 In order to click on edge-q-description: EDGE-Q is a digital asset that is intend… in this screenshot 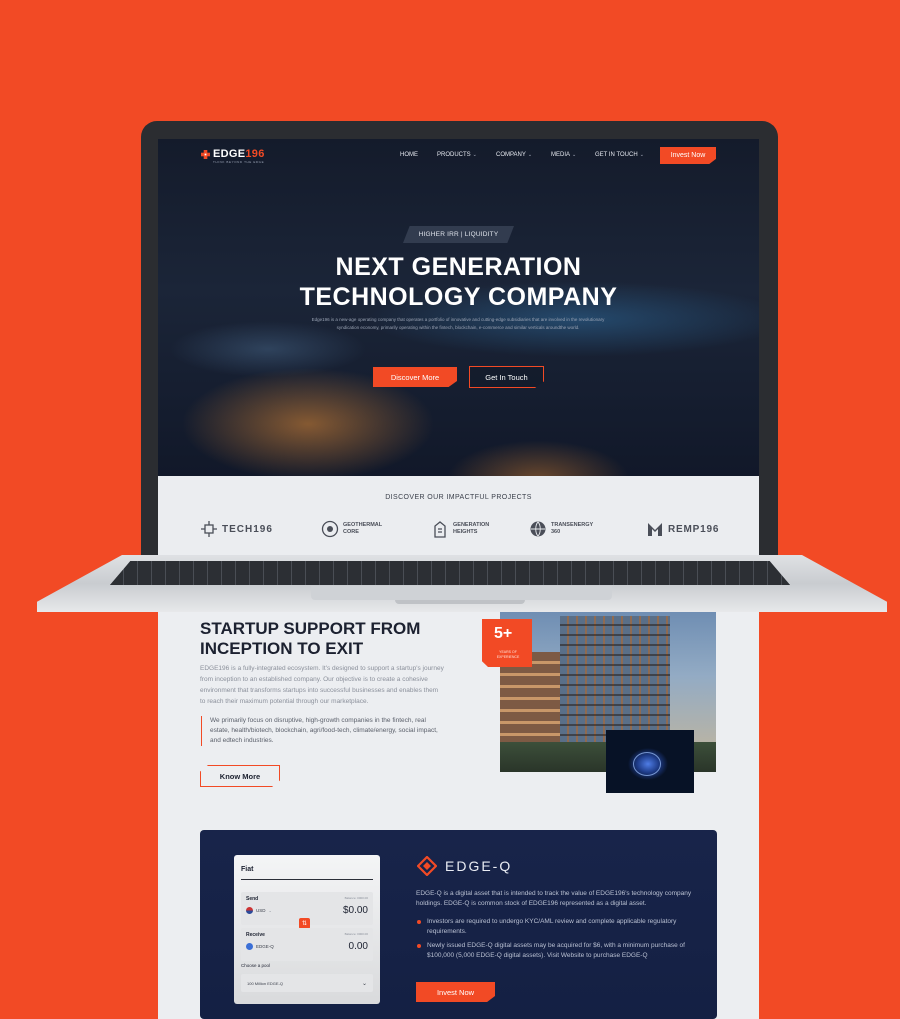, I will do `click(554, 898)`.